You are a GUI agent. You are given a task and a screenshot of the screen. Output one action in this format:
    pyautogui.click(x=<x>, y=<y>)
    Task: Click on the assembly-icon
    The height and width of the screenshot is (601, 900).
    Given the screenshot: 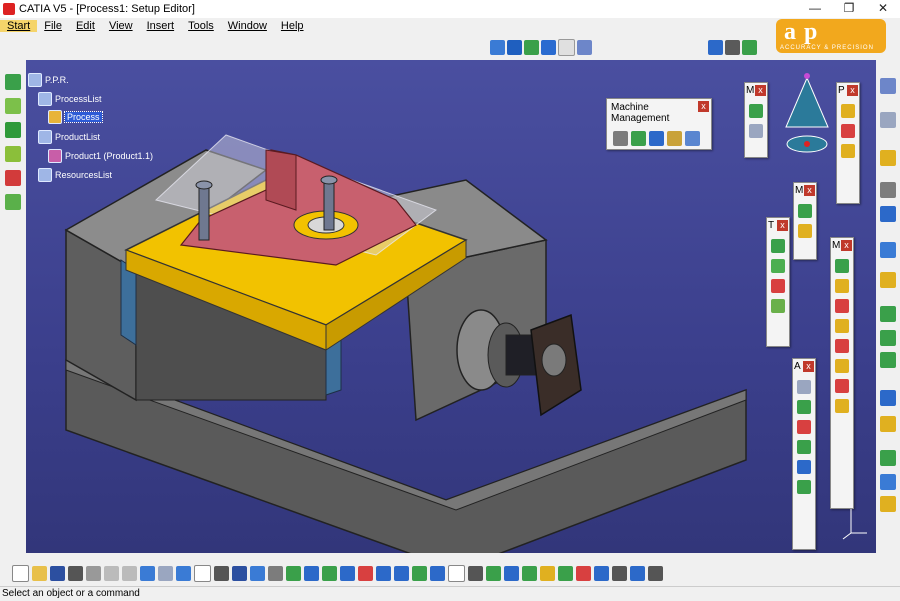 What is the action you would take?
    pyautogui.click(x=888, y=360)
    